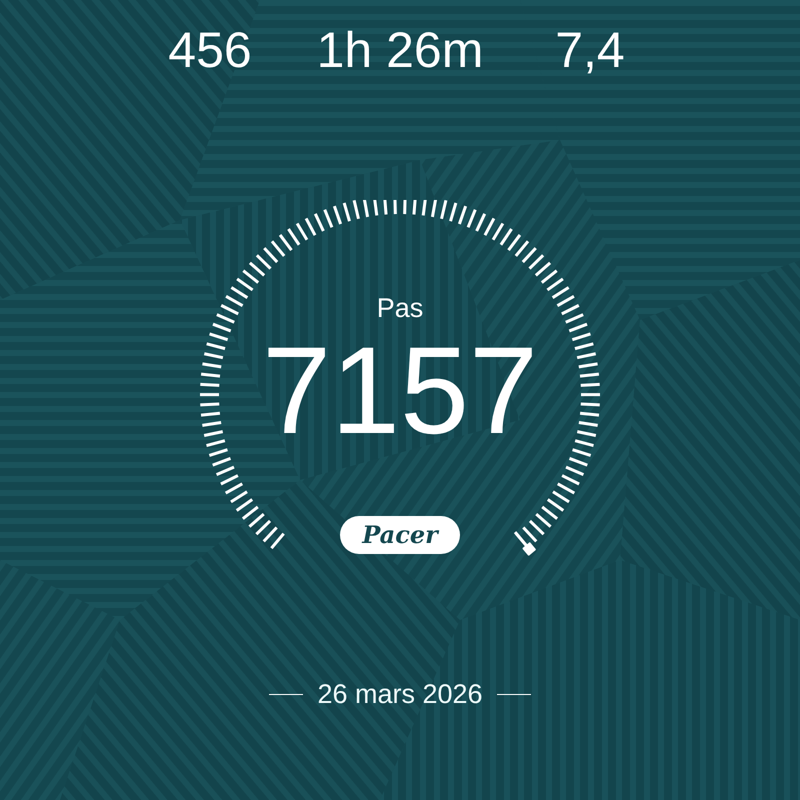 This screenshot has width=800, height=800. Describe the element at coordinates (590, 50) in the screenshot. I see `stat-value: 7,4` at that location.